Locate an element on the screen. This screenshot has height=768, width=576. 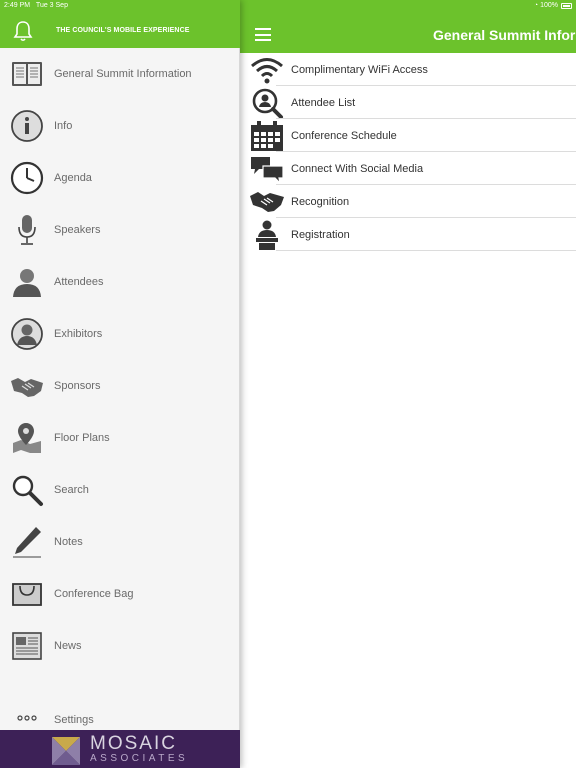
nav-item-general-summit-information: General Summit Information is located at coordinates (119, 74).